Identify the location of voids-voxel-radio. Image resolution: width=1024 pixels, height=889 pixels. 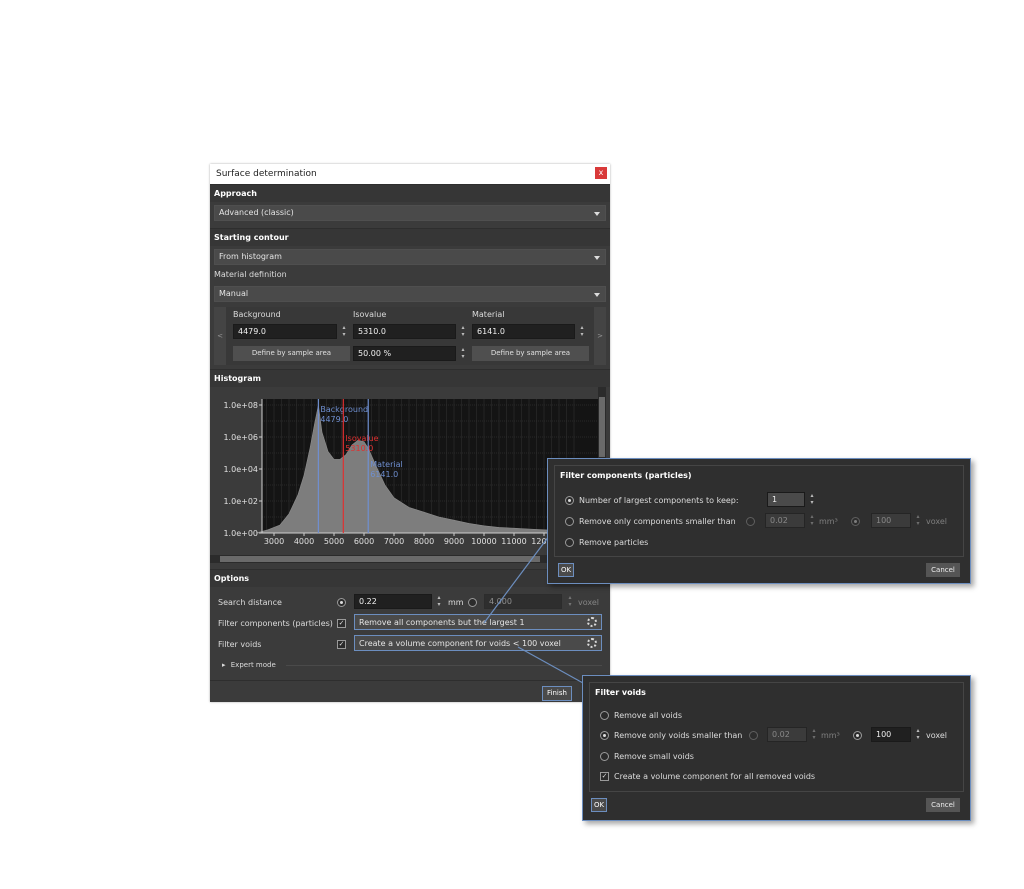
(857, 735).